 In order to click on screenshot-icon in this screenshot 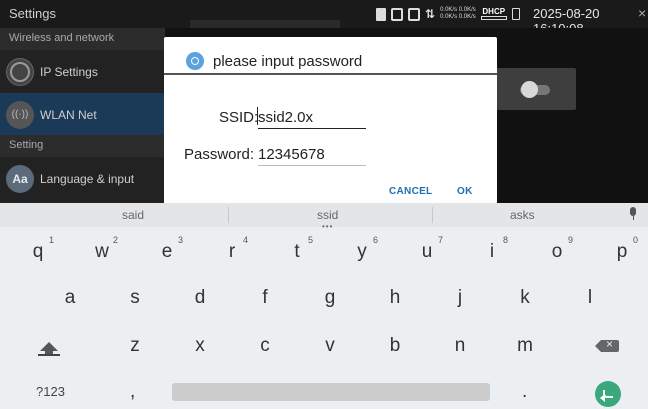, I will do `click(397, 14)`.